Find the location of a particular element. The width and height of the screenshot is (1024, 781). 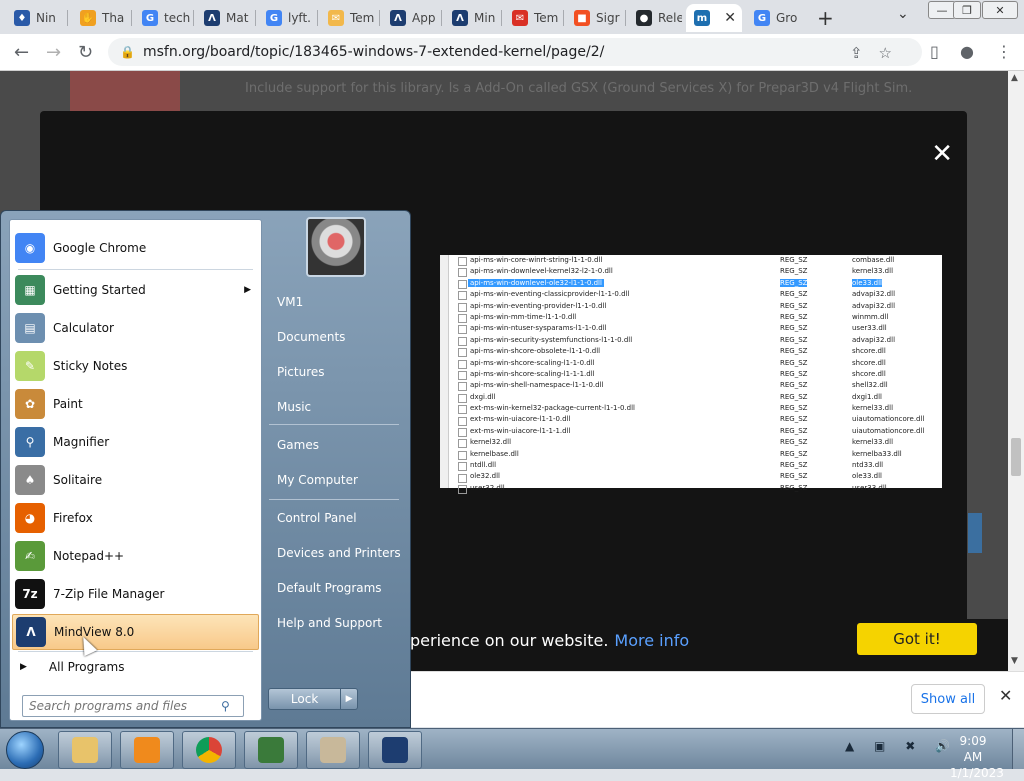

scrollbar-thumb is located at coordinates (1016, 457).